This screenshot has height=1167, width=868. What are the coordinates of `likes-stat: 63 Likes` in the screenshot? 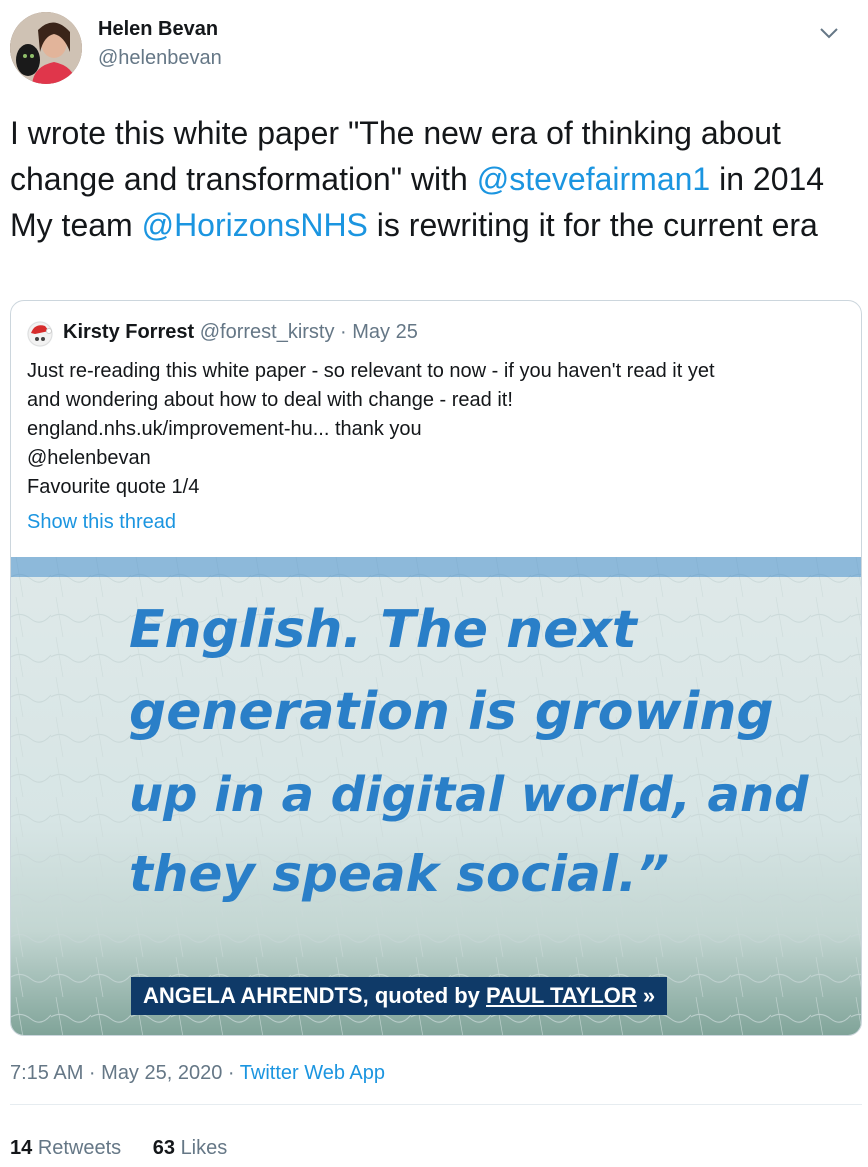 It's located at (190, 1148).